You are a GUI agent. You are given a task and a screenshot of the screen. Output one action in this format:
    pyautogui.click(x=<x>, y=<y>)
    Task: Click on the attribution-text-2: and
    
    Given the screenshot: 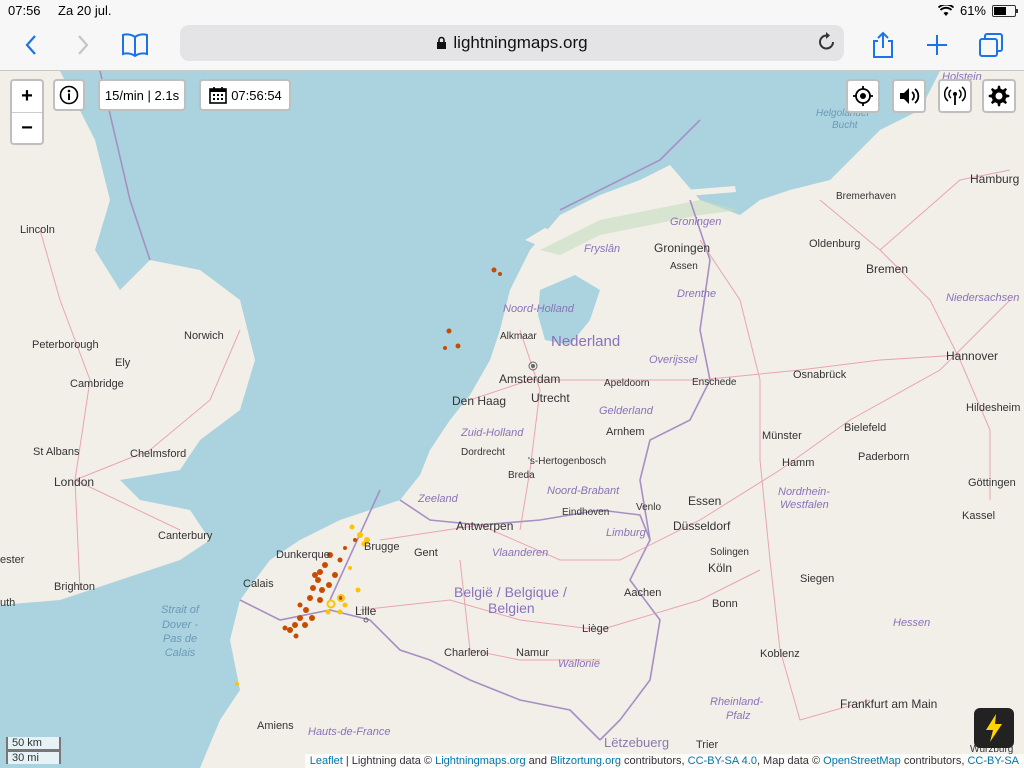 What is the action you would take?
    pyautogui.click(x=538, y=761)
    